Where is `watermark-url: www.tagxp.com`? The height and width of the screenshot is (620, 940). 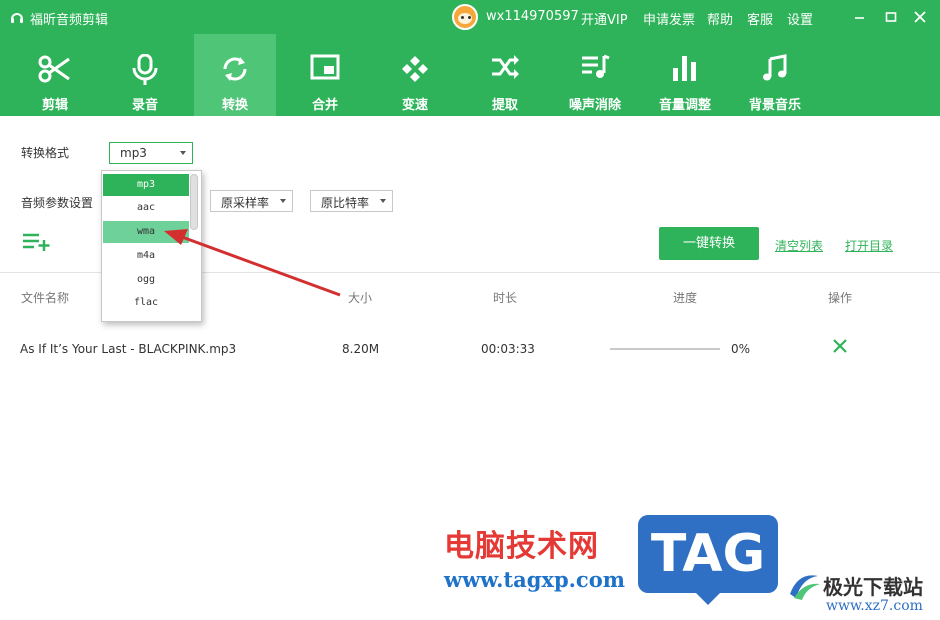
watermark-url: www.tagxp.com is located at coordinates (534, 579).